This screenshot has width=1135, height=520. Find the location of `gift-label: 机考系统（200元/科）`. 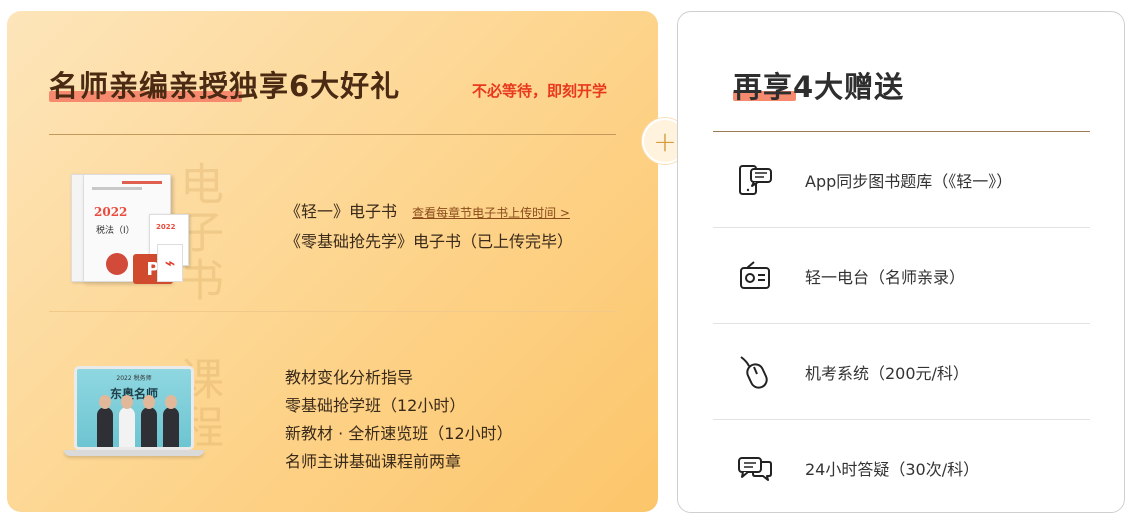

gift-label: 机考系统（200元/科） is located at coordinates (887, 373).